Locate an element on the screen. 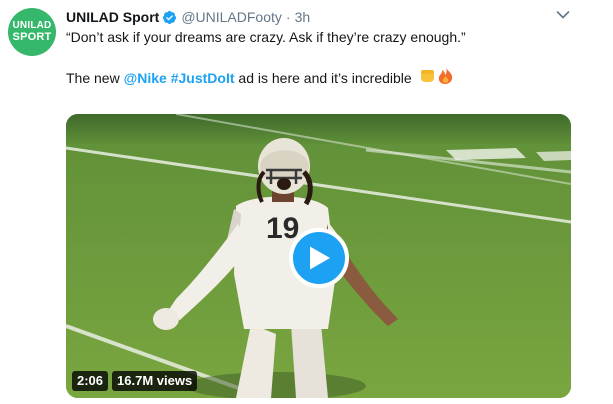 The height and width of the screenshot is (404, 613). tweet-text-suffix: ad is here and it’s incredible is located at coordinates (323, 78).